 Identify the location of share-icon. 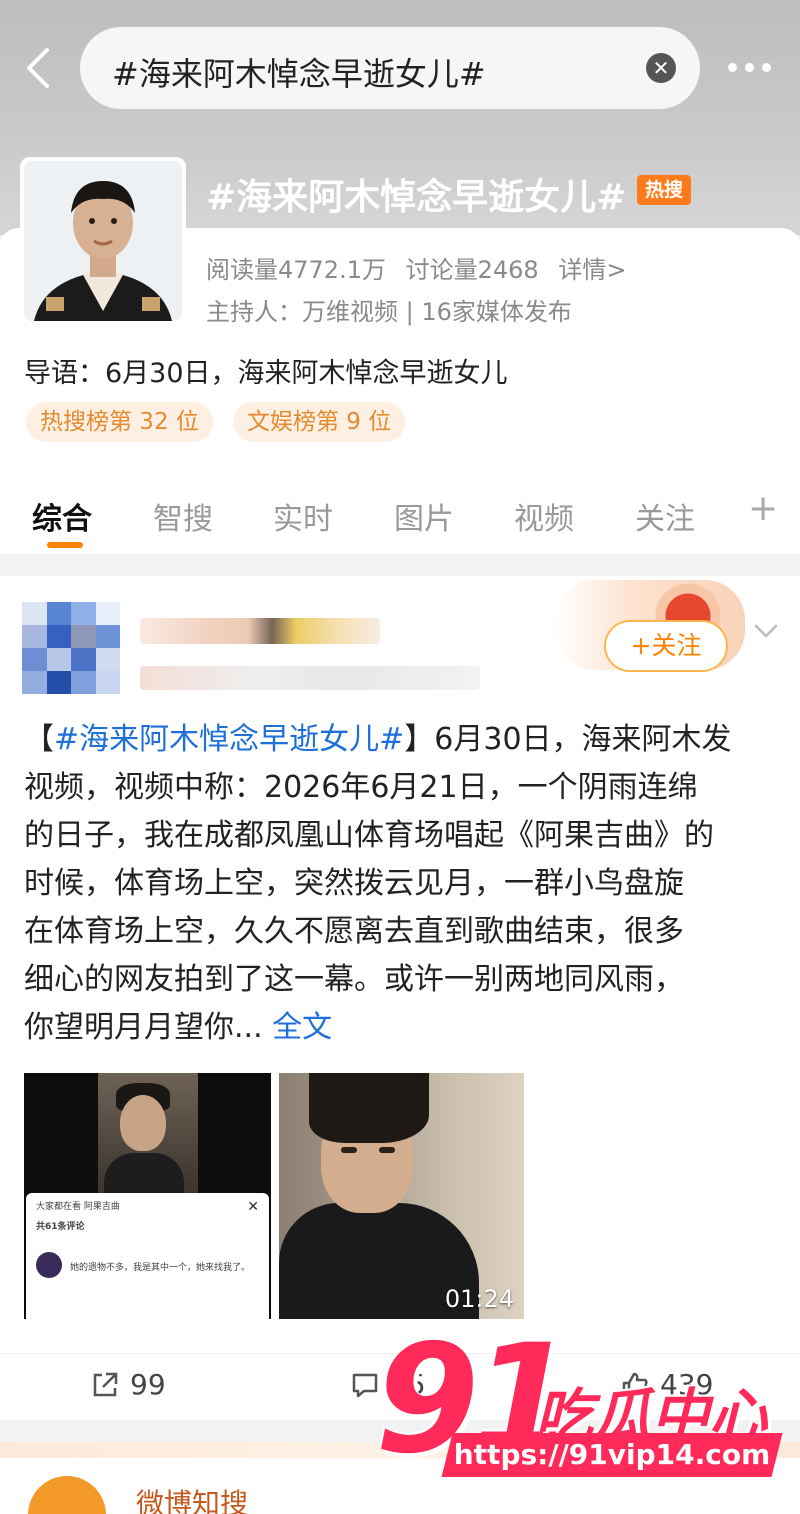
(105, 1384).